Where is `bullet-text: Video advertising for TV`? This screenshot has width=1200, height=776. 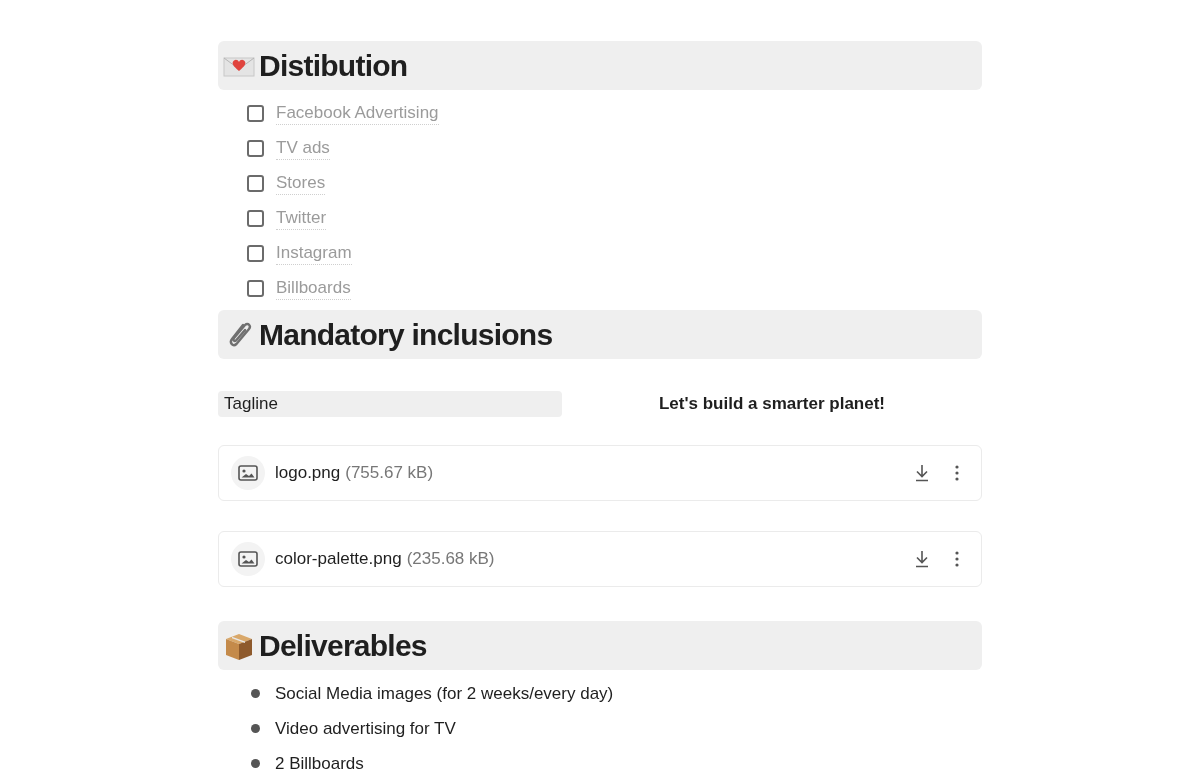 bullet-text: Video advertising for TV is located at coordinates (365, 728).